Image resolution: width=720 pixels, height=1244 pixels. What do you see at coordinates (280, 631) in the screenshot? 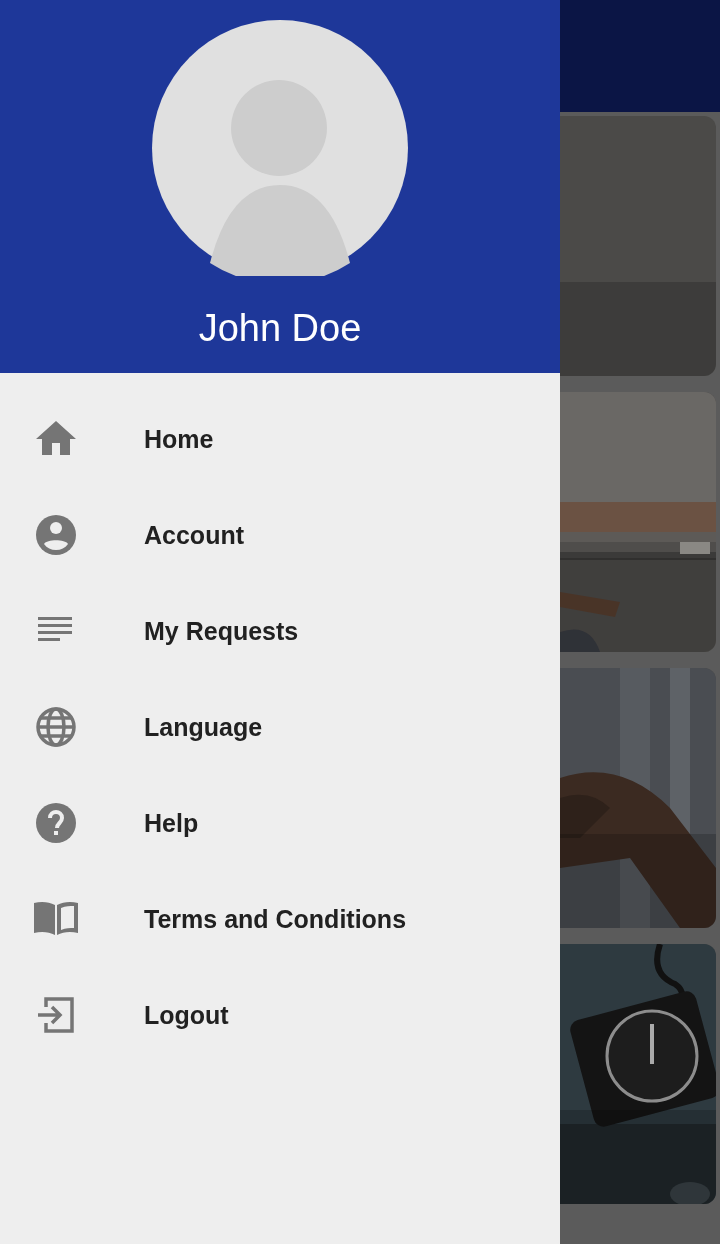
I see `menu-item: My Requests` at bounding box center [280, 631].